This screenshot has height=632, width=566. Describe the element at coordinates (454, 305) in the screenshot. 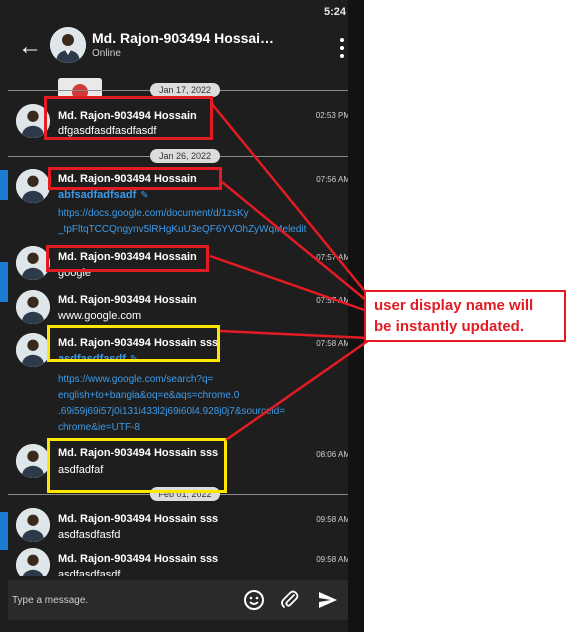

I see `annotation-line: user display name will` at that location.